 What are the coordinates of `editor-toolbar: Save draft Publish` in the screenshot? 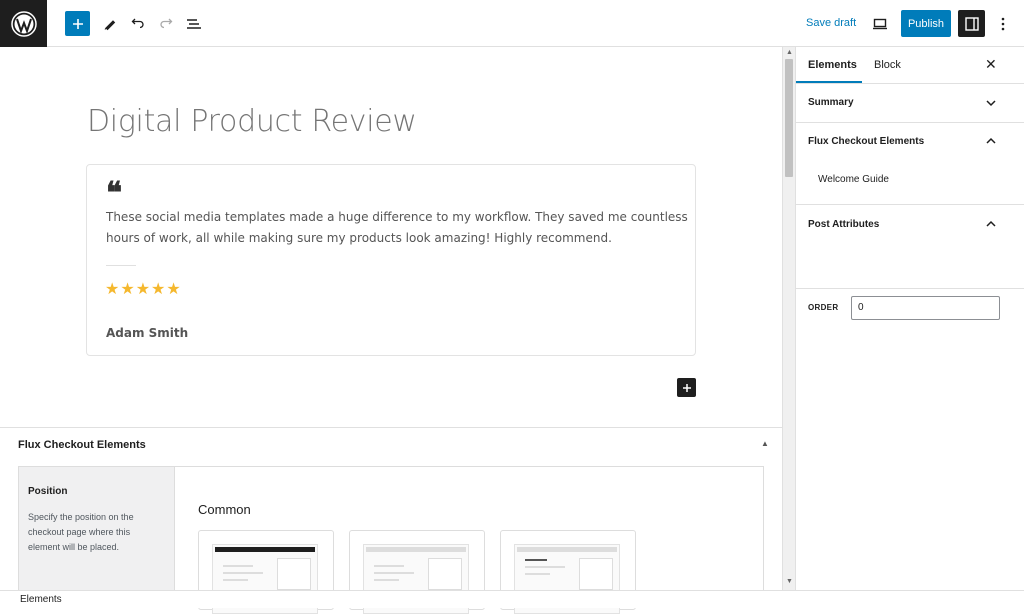 It's located at (512, 23).